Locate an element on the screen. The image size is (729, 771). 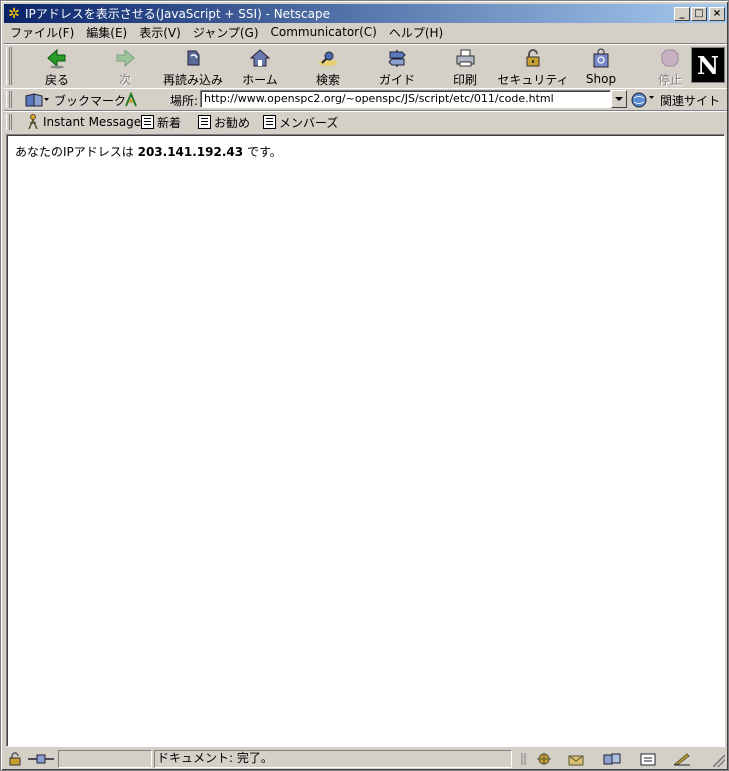
stop-icon is located at coordinates (670, 57).